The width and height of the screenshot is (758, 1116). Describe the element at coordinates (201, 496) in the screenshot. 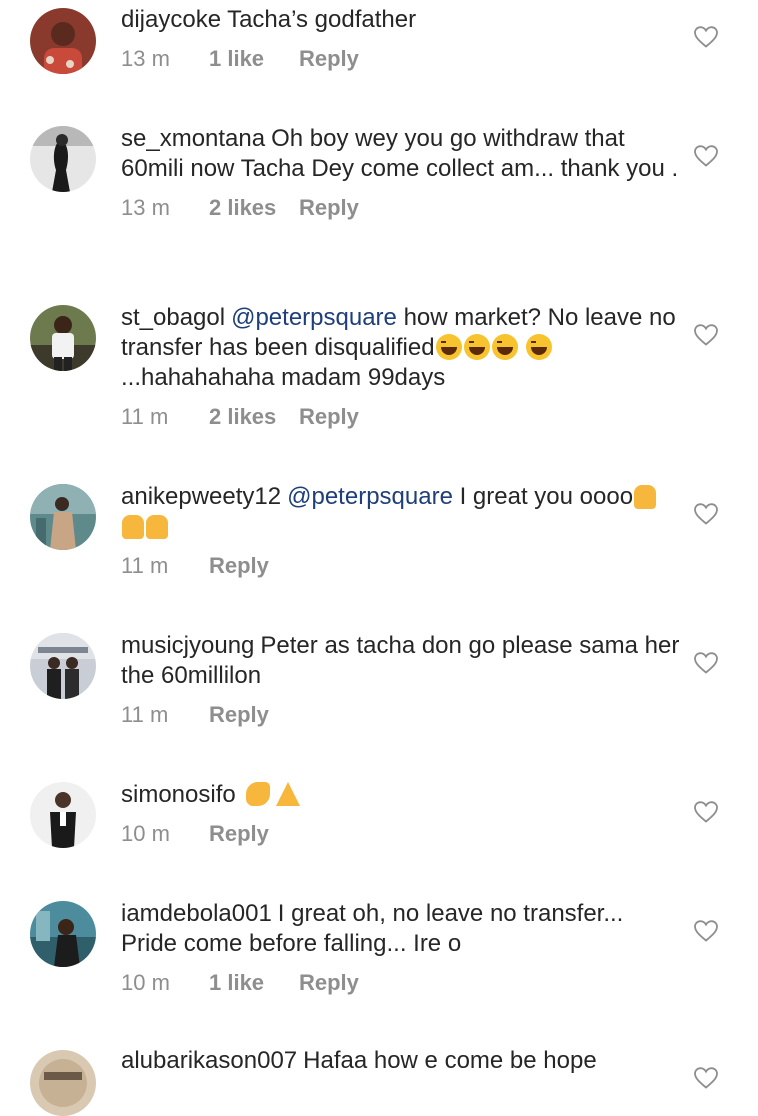

I see `comment-username: anikepweety12` at that location.